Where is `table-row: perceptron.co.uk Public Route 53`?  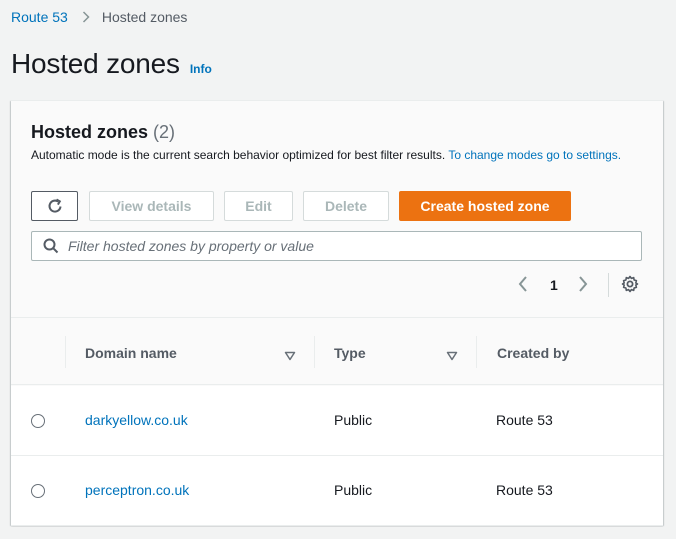 table-row: perceptron.co.uk Public Route 53 is located at coordinates (337, 491).